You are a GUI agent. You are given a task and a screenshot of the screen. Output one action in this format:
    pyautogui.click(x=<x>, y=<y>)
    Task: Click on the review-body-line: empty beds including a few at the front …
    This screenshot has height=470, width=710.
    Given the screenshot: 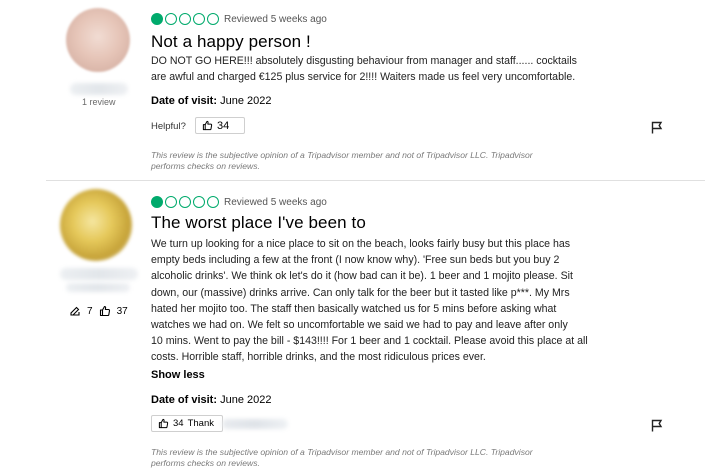 What is the action you would take?
    pyautogui.click(x=355, y=260)
    